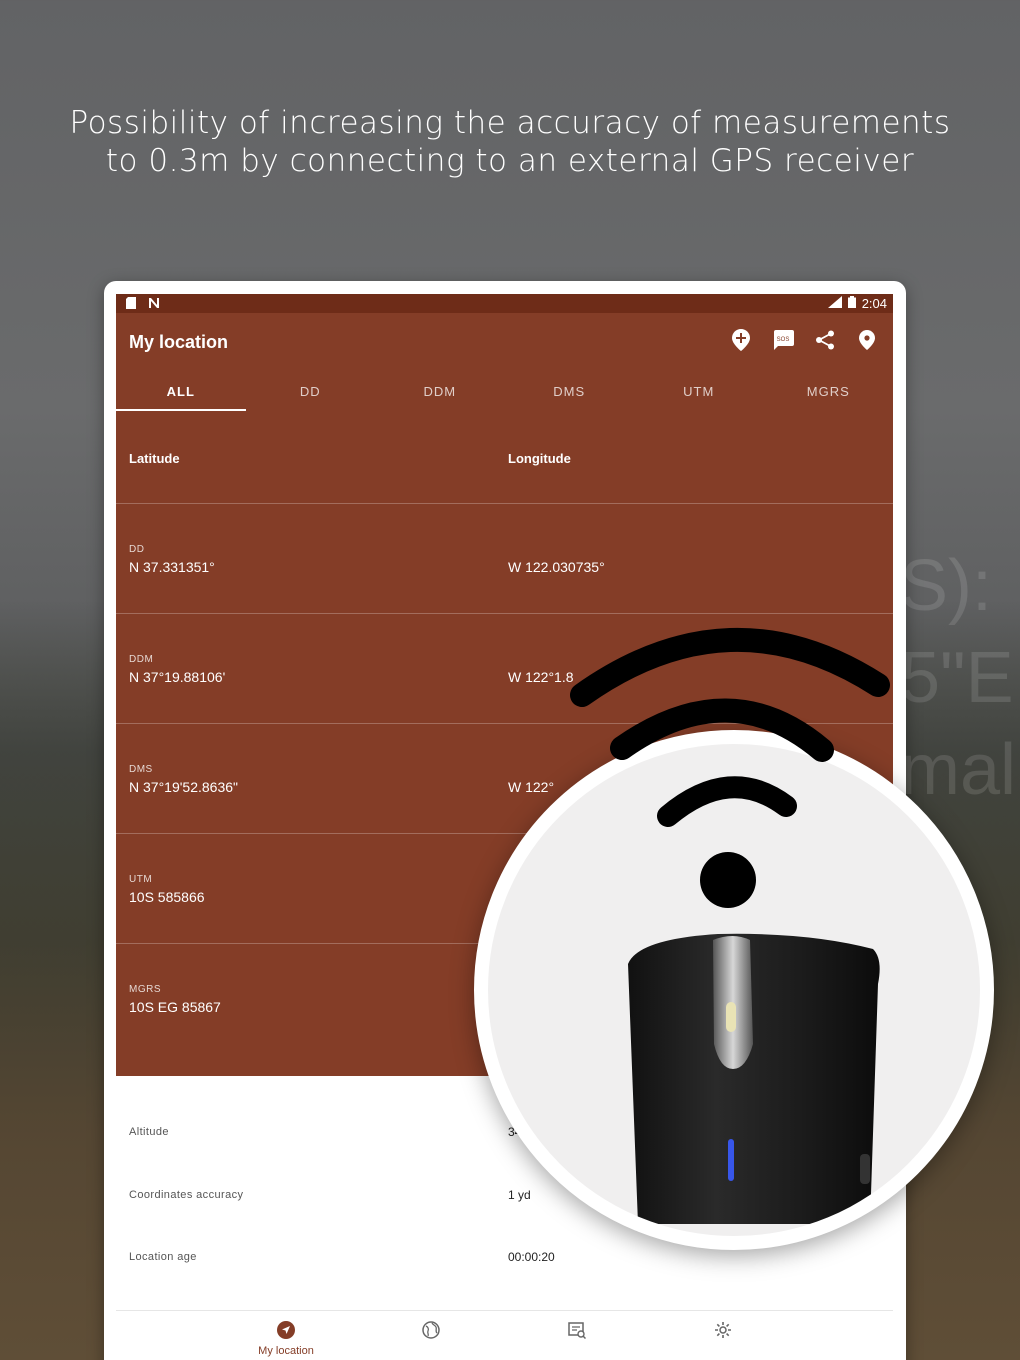  I want to click on map-search-icon, so click(577, 1332).